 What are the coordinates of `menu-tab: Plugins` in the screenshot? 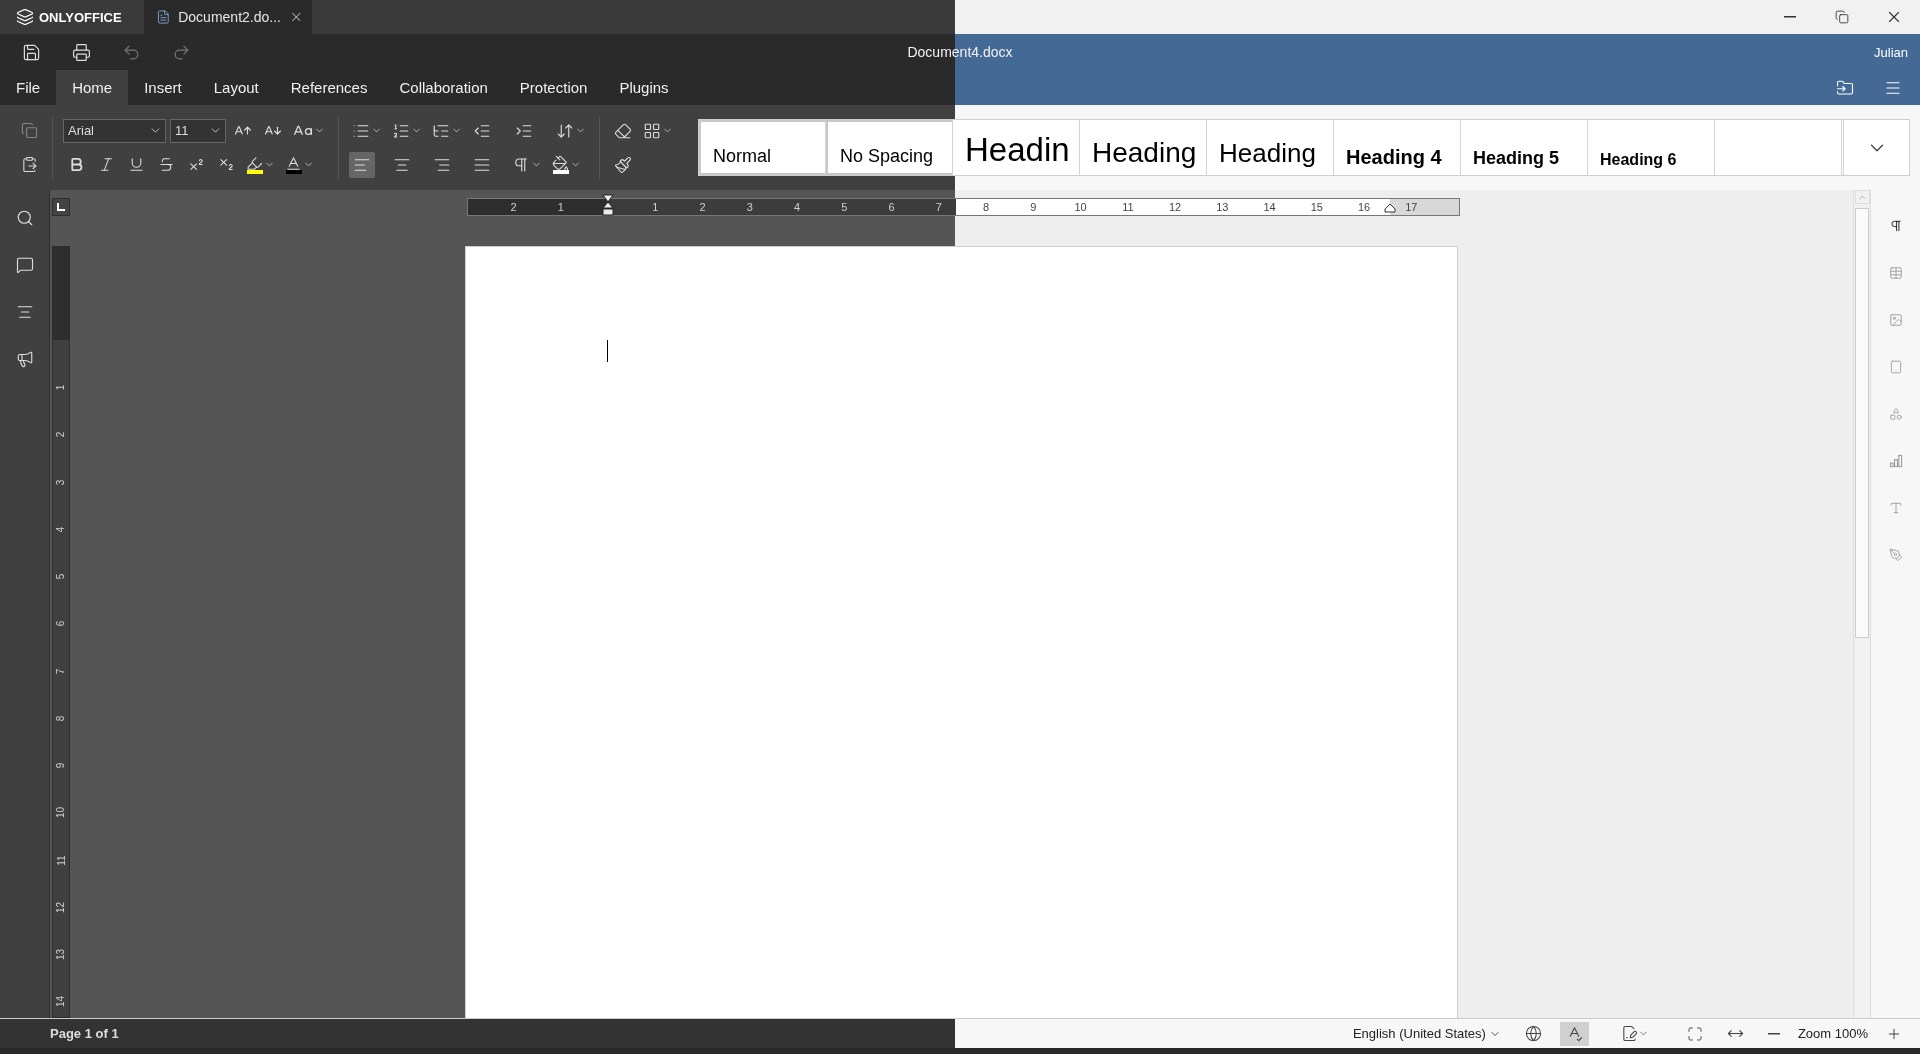 It's located at (644, 87).